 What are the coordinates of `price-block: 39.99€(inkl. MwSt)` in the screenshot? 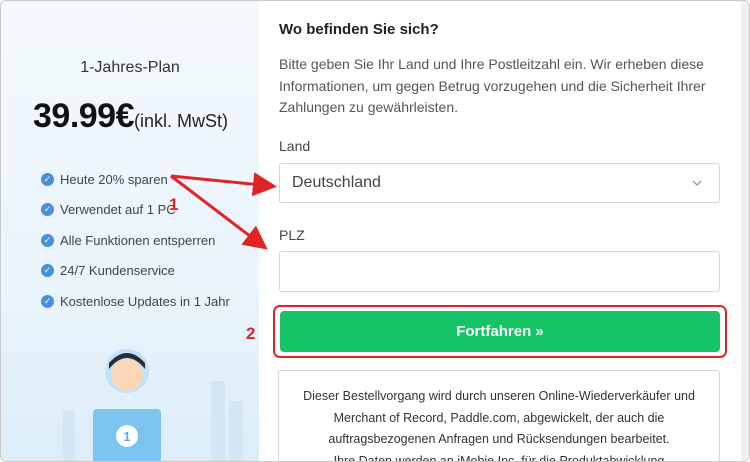 It's located at (130, 116).